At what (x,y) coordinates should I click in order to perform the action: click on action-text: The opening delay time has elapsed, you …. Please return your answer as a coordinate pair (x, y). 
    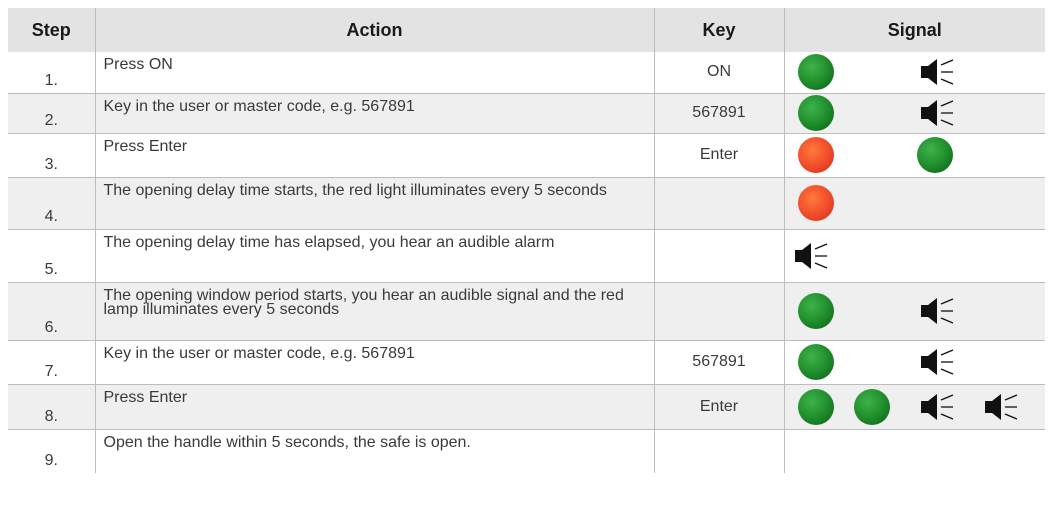
    Looking at the image, I should click on (375, 256).